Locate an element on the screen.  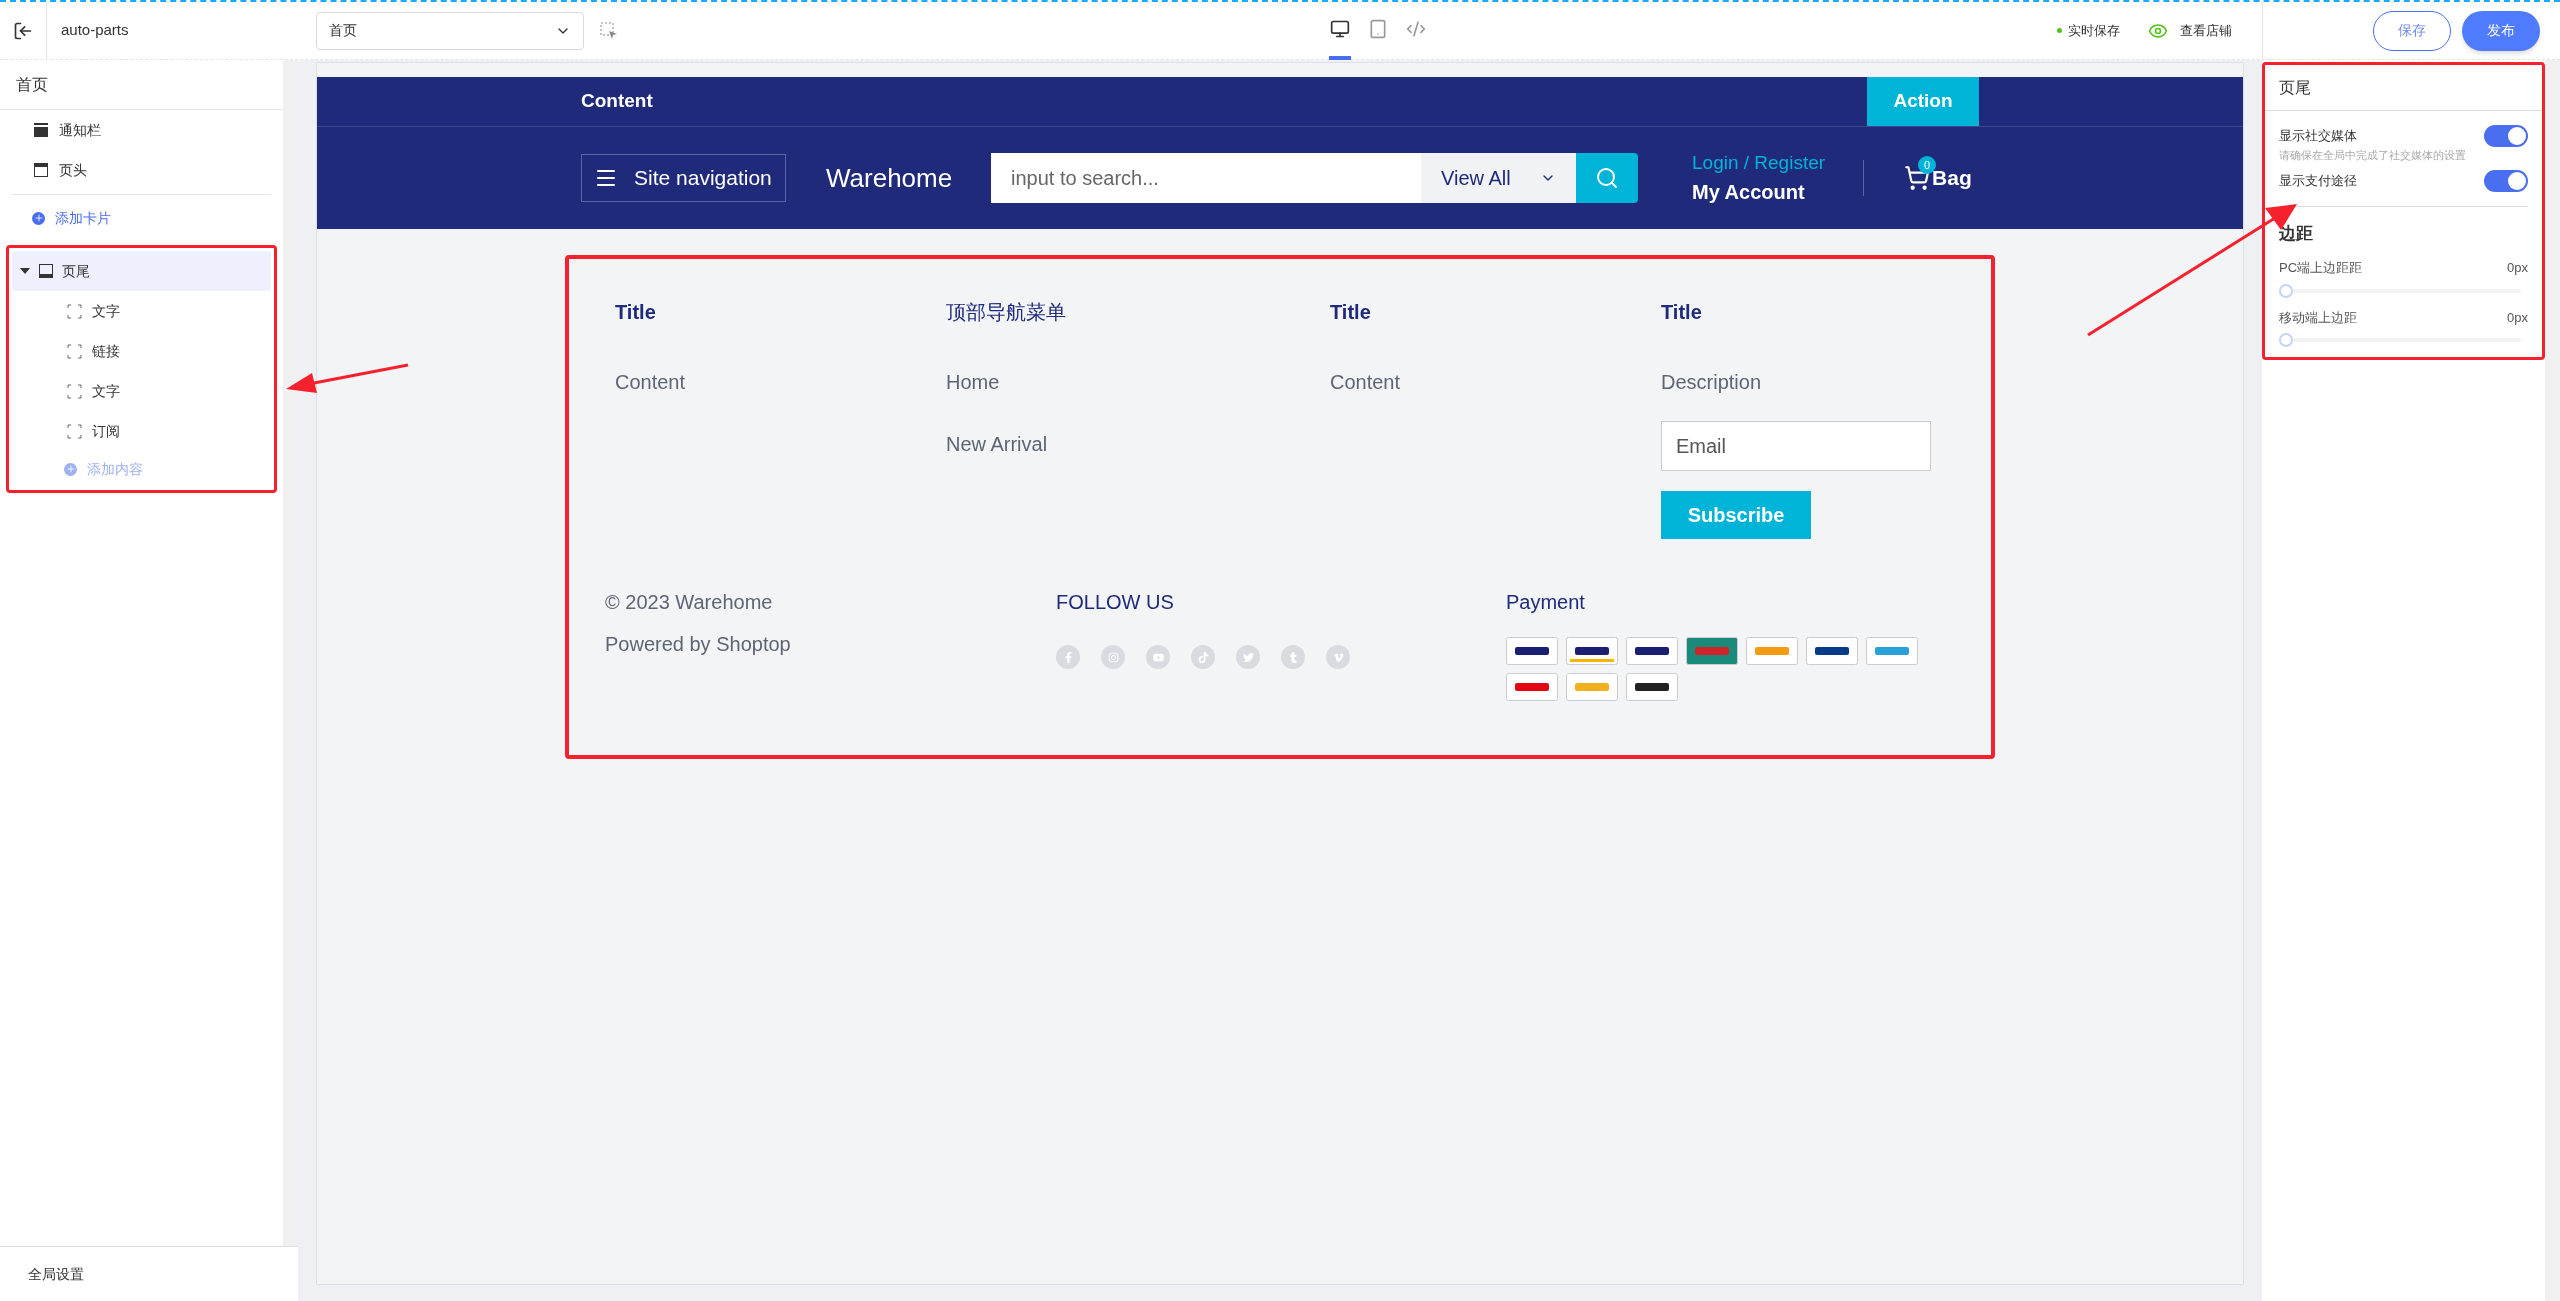
view-store-link: 查看店铺 is located at coordinates (2206, 30).